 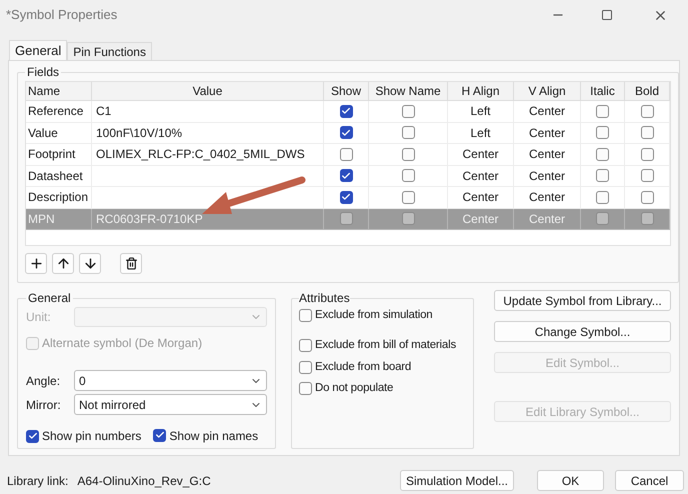 I want to click on mirror-dropdown: Not mirrored, so click(x=170, y=404).